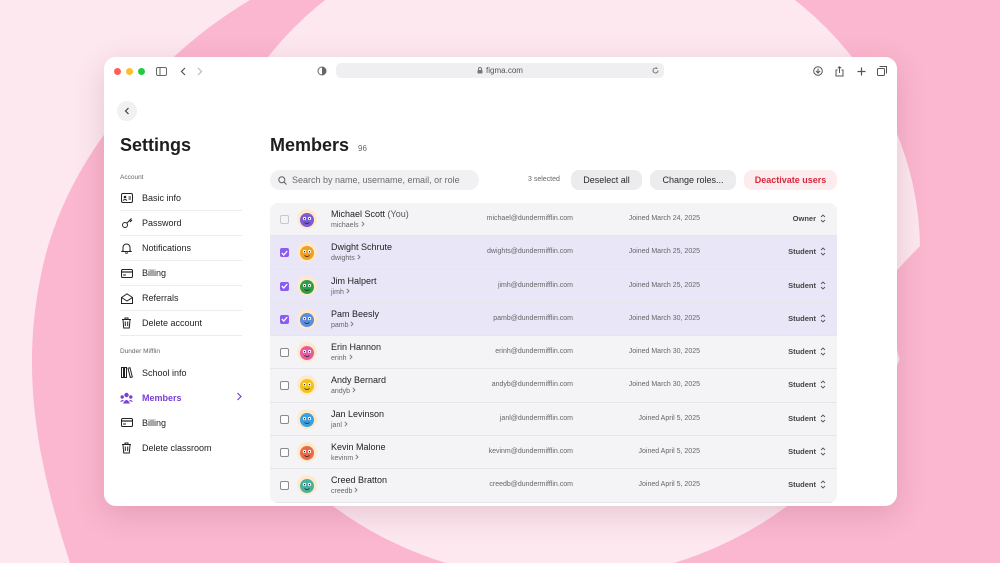 Image resolution: width=1000 pixels, height=563 pixels. I want to click on member-email: pamb@dundermifflin.com, so click(533, 318).